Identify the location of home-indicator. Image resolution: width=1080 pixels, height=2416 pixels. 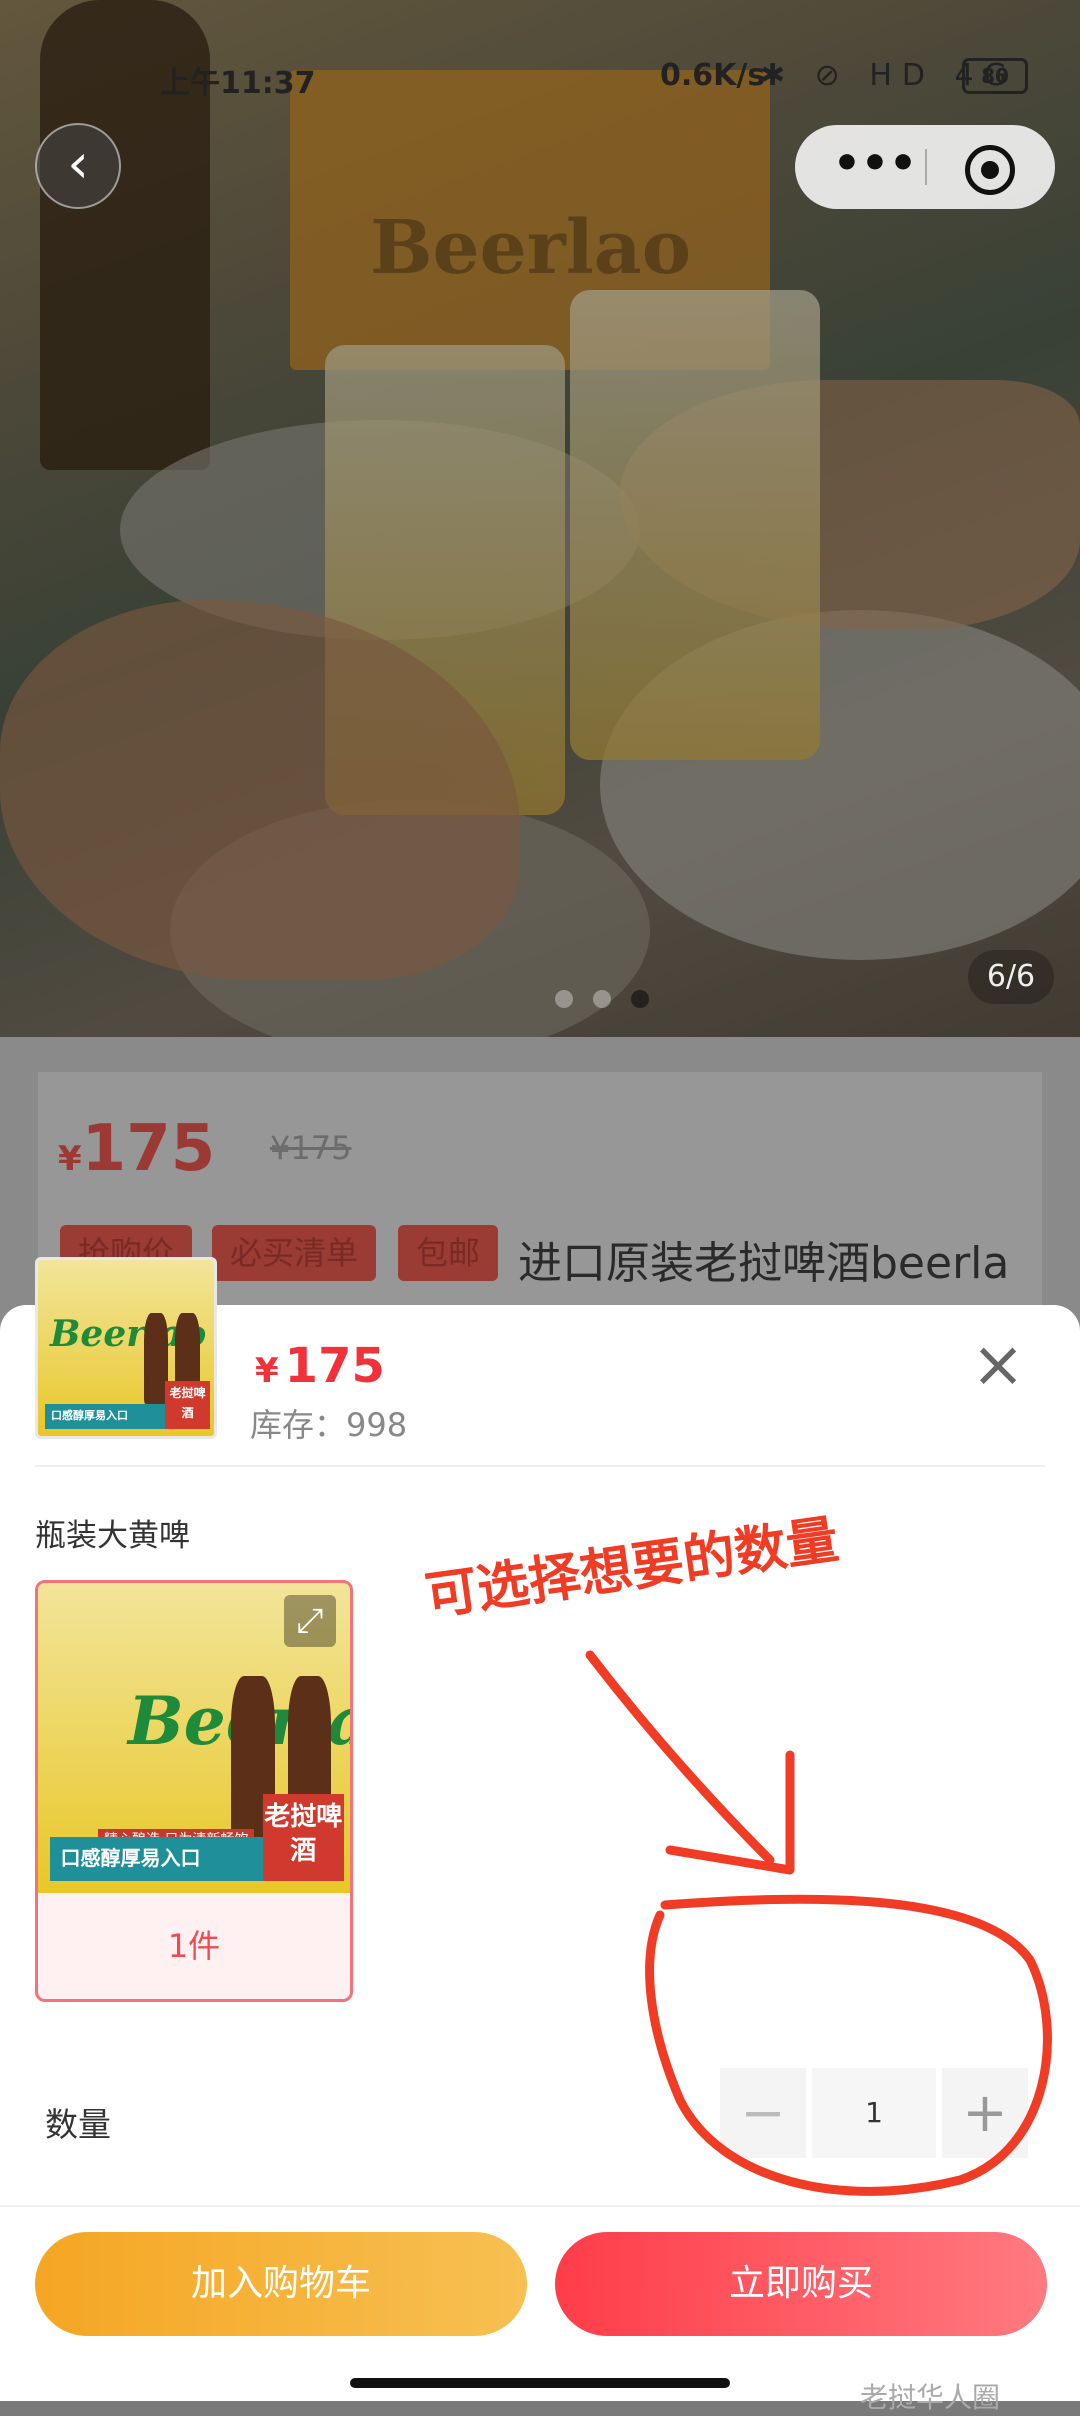
(540, 2383).